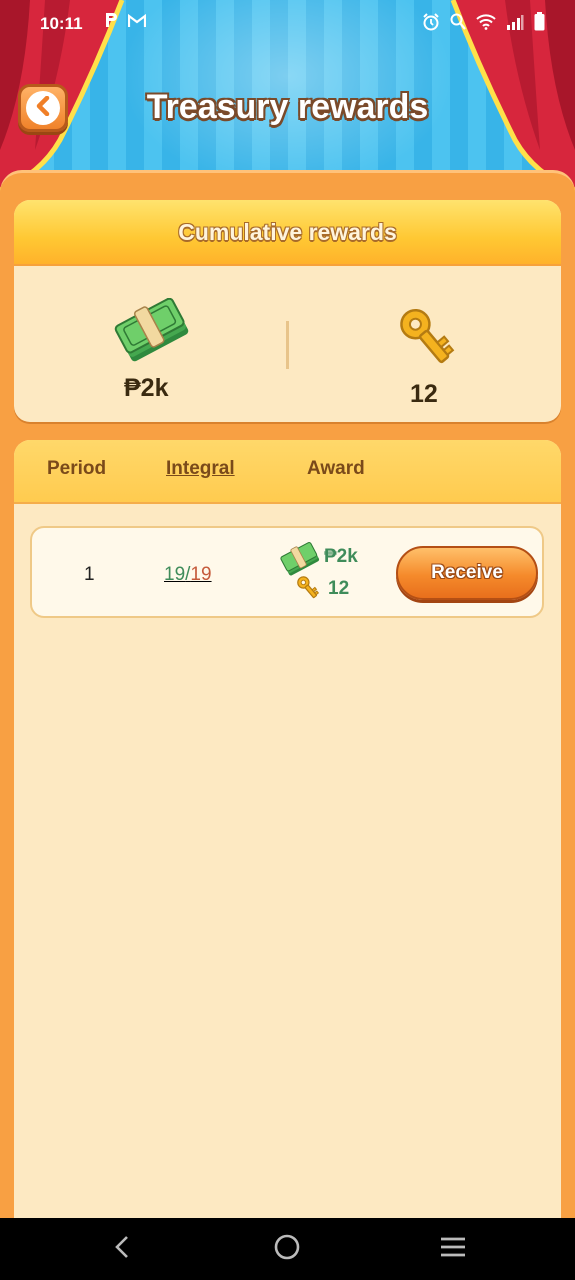 Image resolution: width=575 pixels, height=1280 pixels. I want to click on nav-back-button, so click(122, 1249).